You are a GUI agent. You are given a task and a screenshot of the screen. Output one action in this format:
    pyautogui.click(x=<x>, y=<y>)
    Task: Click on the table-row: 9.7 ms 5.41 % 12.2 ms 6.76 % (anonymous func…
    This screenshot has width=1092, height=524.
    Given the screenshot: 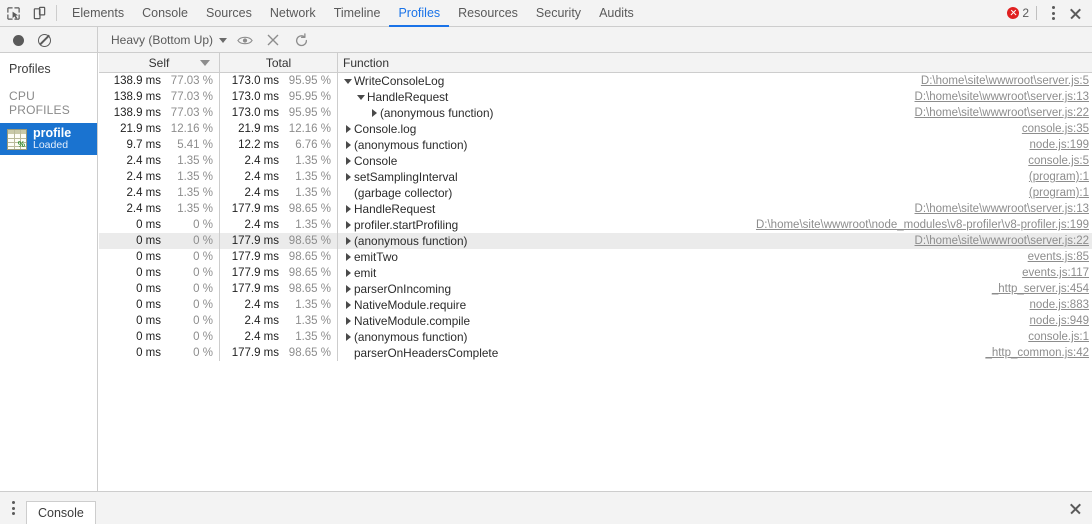 What is the action you would take?
    pyautogui.click(x=595, y=145)
    